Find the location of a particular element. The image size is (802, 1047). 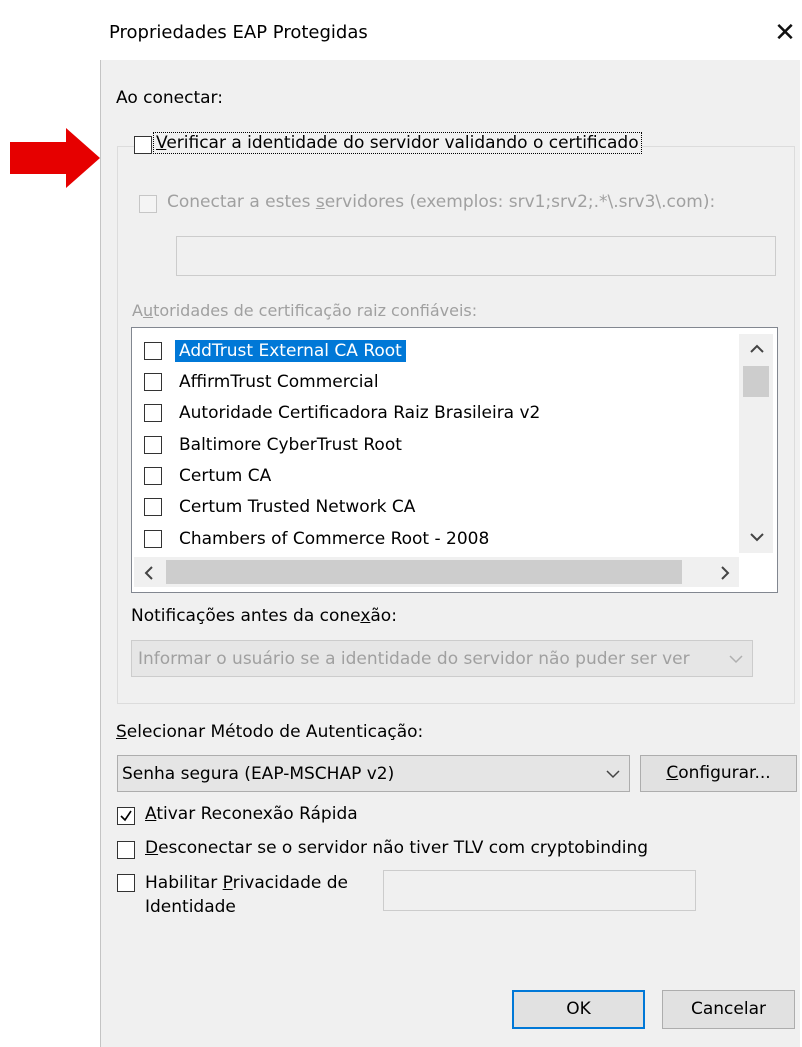

list-item: Baltimore CyberTrust Root is located at coordinates (444, 445).